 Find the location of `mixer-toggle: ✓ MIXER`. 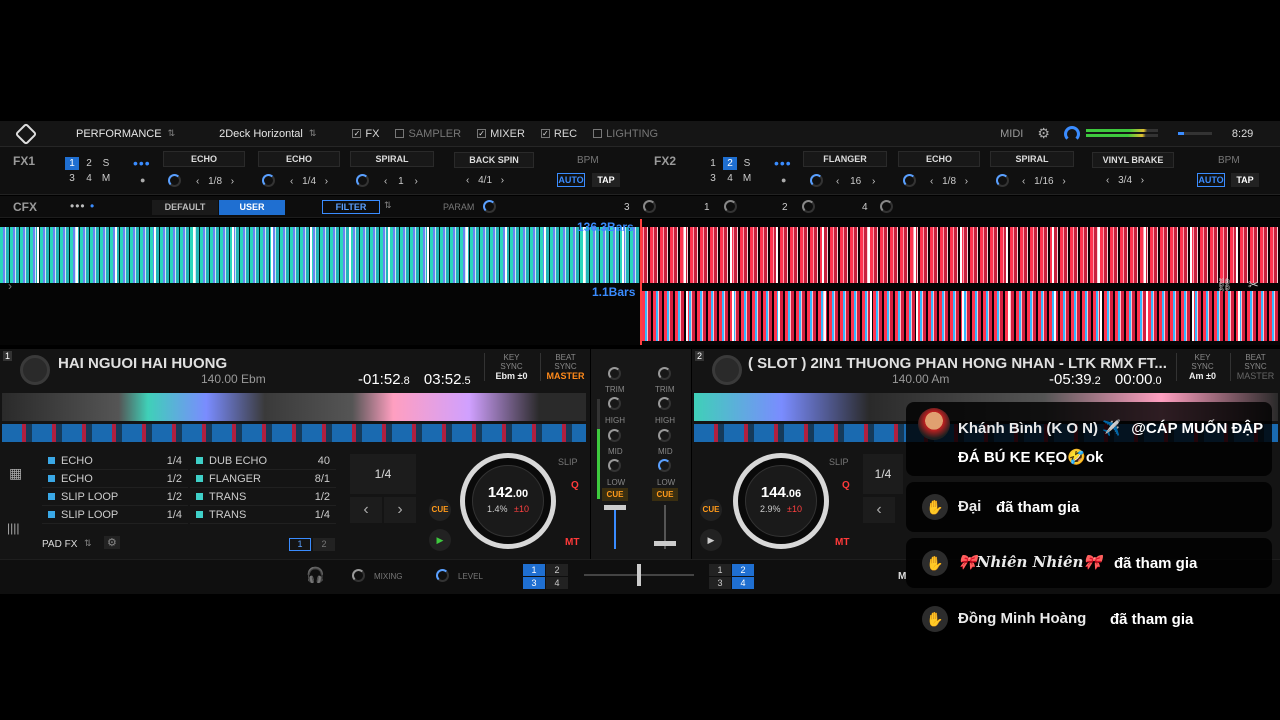

mixer-toggle: ✓ MIXER is located at coordinates (501, 134).